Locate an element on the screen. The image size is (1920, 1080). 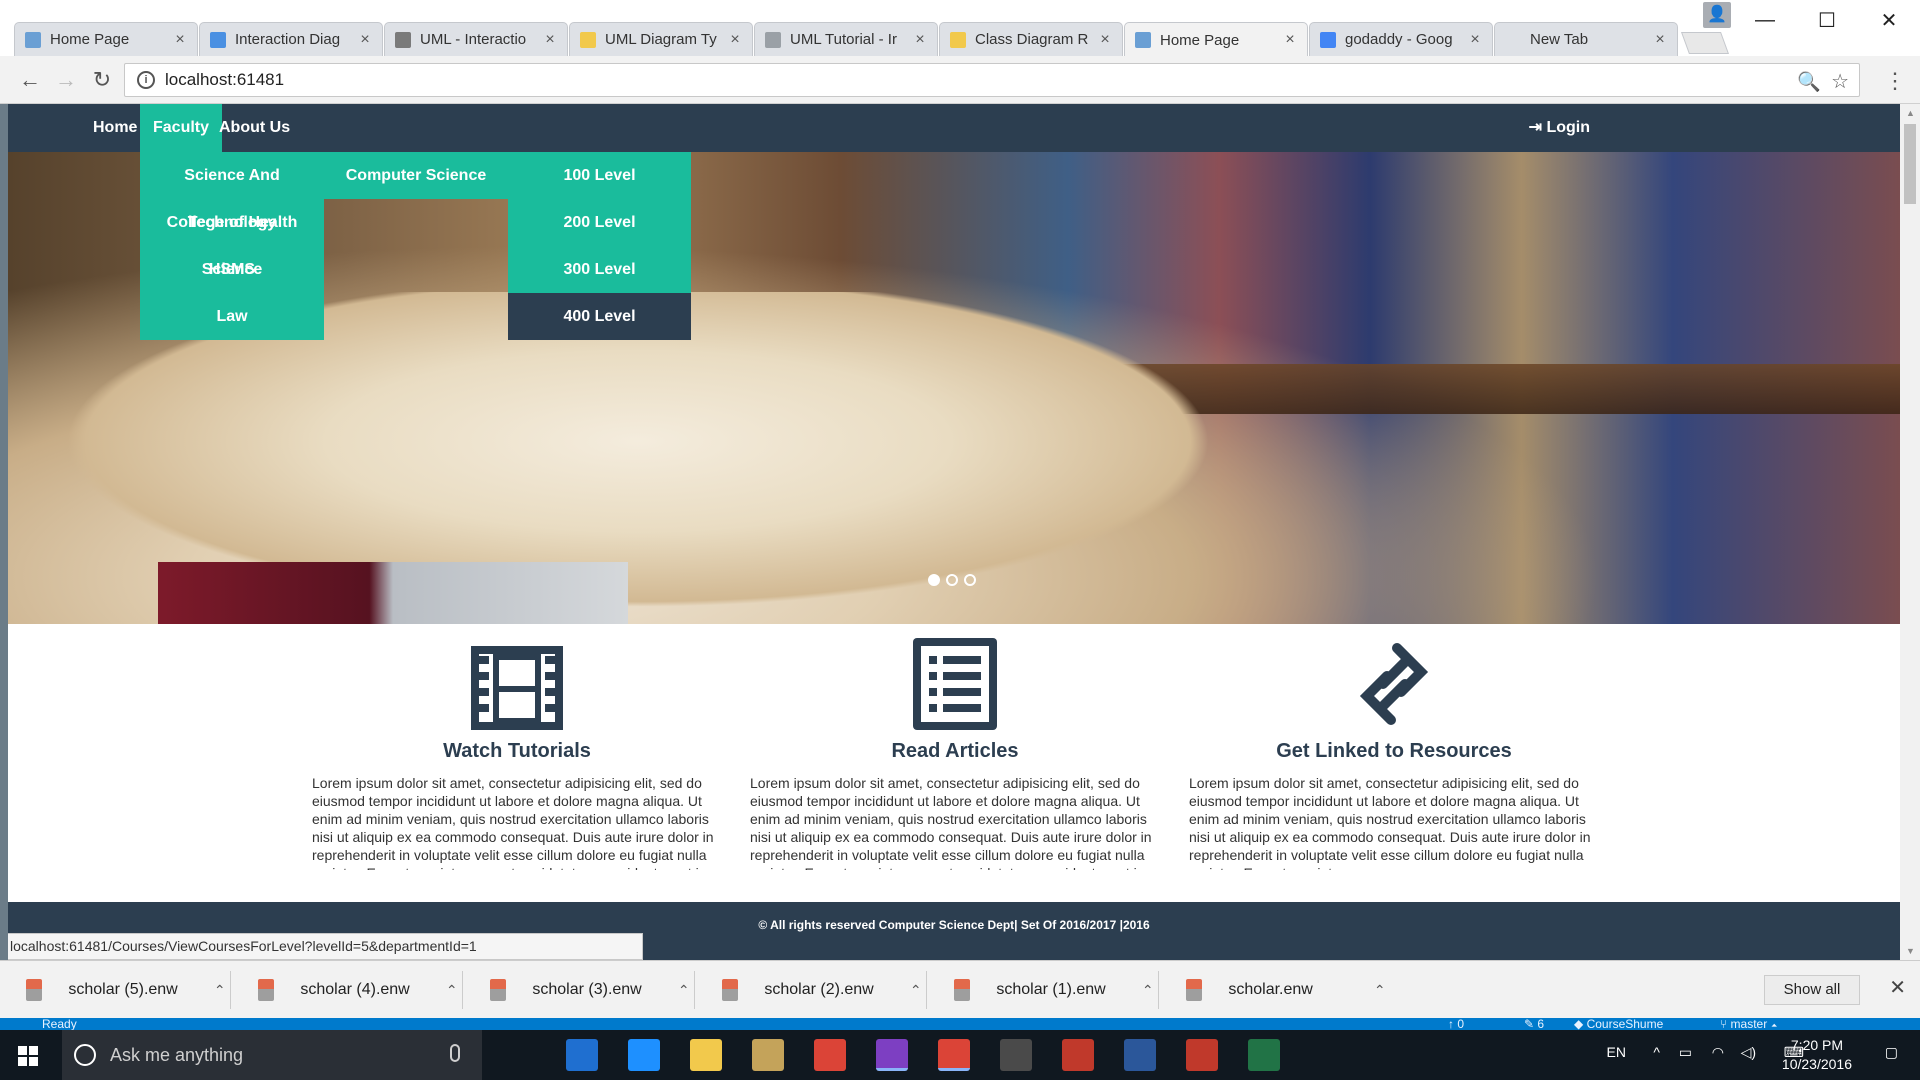
list-icon is located at coordinates (955, 682).